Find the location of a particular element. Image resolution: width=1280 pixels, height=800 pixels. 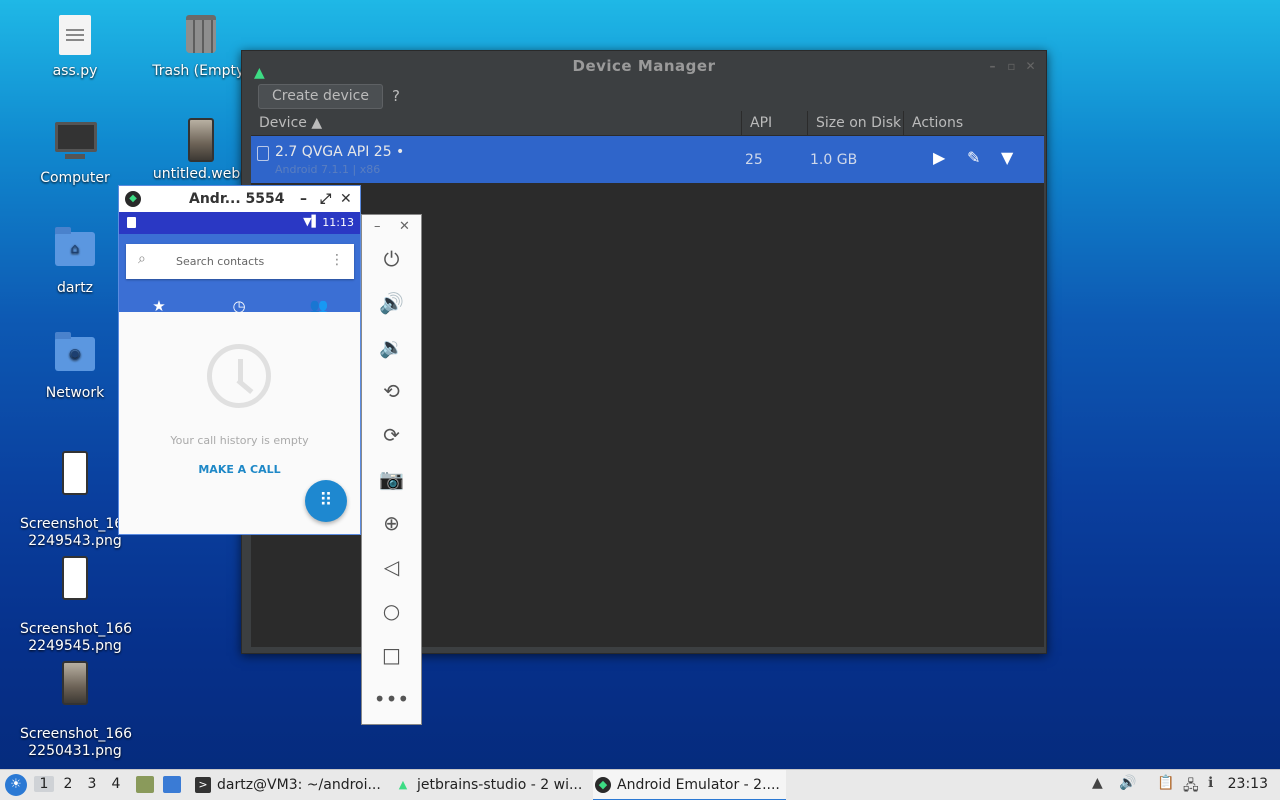

zoom-icon: ⊕ is located at coordinates (391, 523).